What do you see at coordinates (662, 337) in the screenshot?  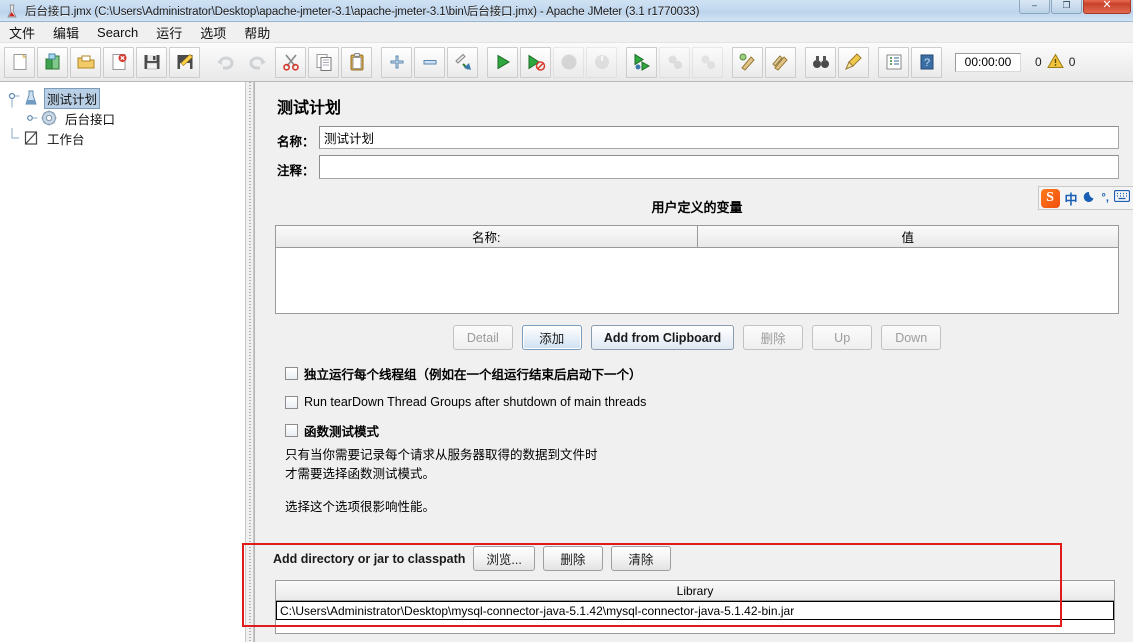 I see `add-from-clipboard-button: Add from Clipboard` at bounding box center [662, 337].